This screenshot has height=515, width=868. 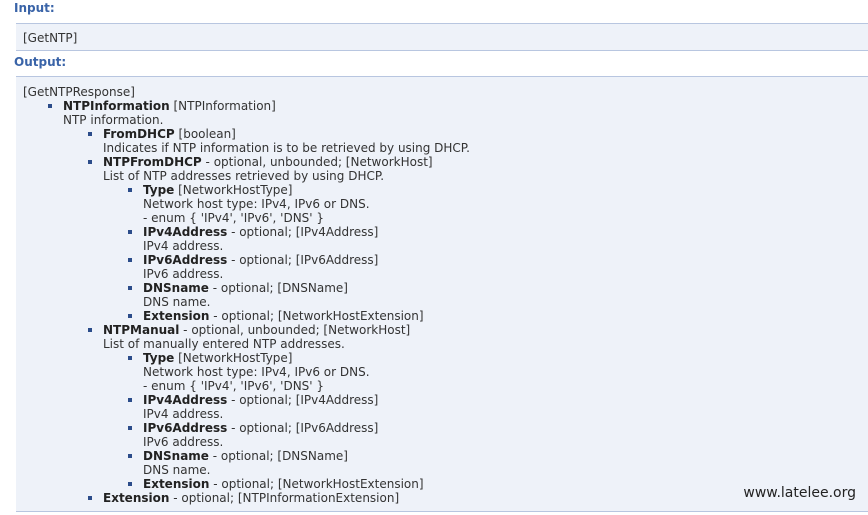 I want to click on input-text: [GetNTP], so click(x=50, y=38).